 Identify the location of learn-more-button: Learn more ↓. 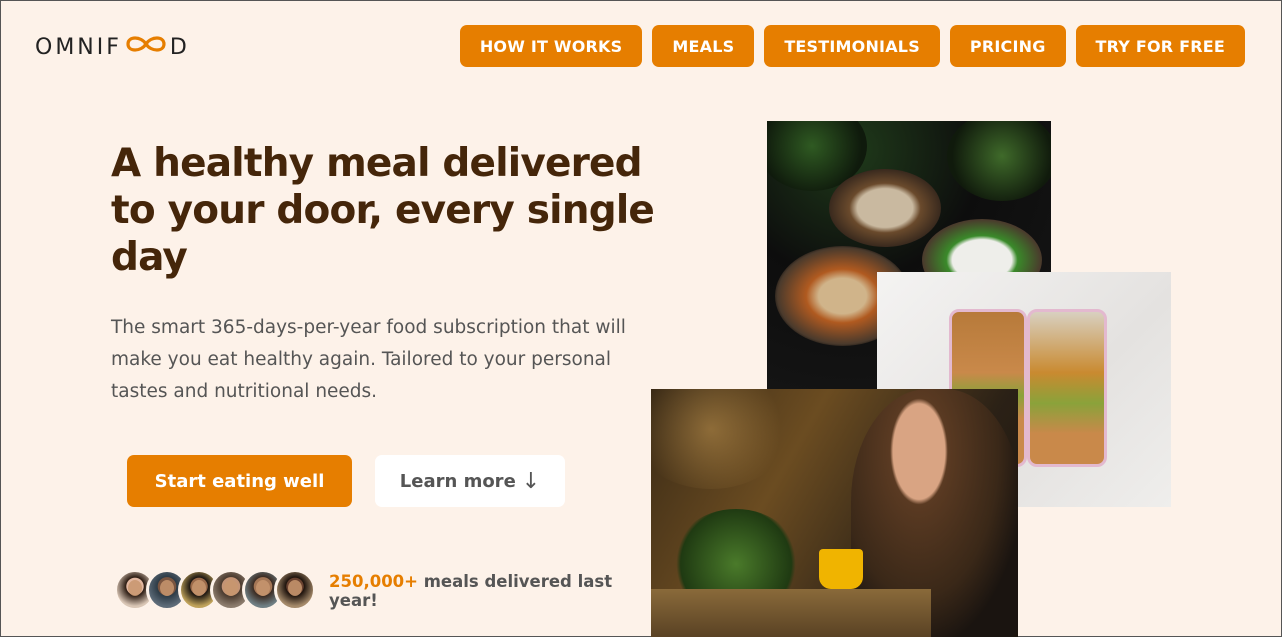
(470, 481).